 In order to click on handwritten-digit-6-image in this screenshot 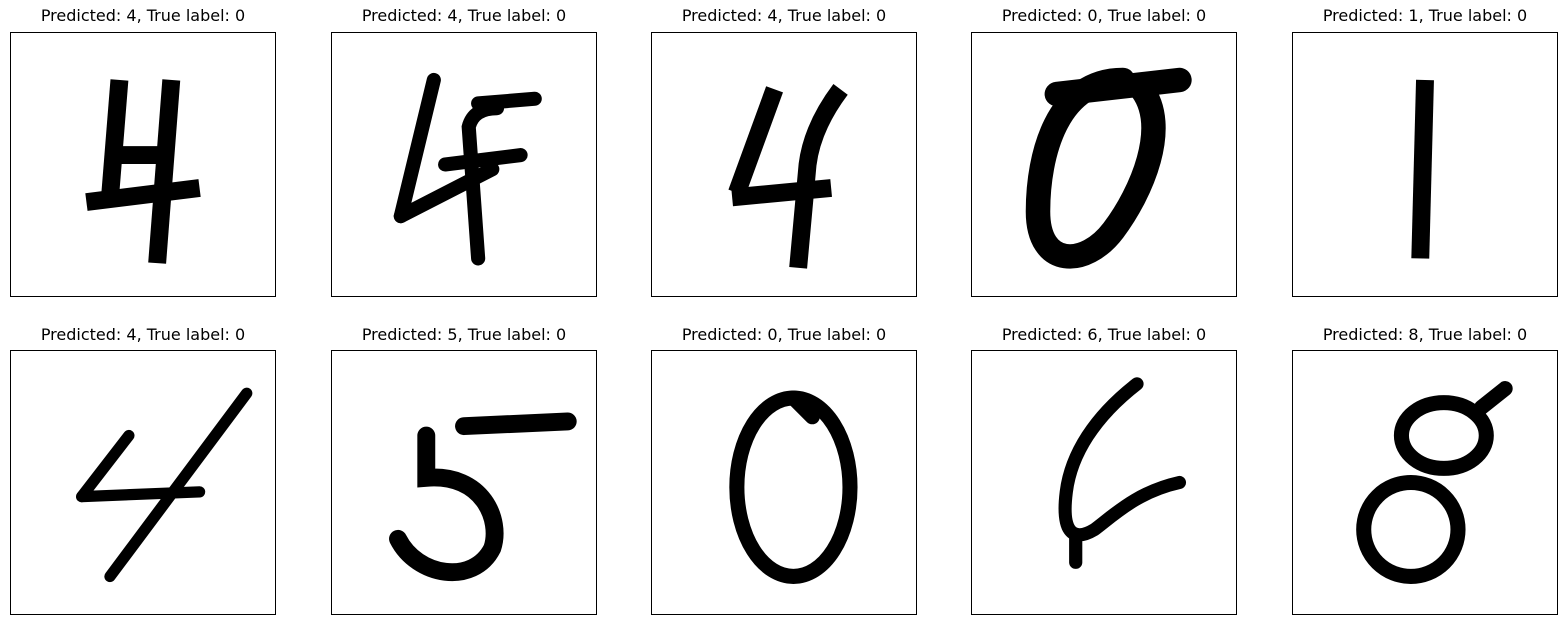, I will do `click(1122, 473)`.